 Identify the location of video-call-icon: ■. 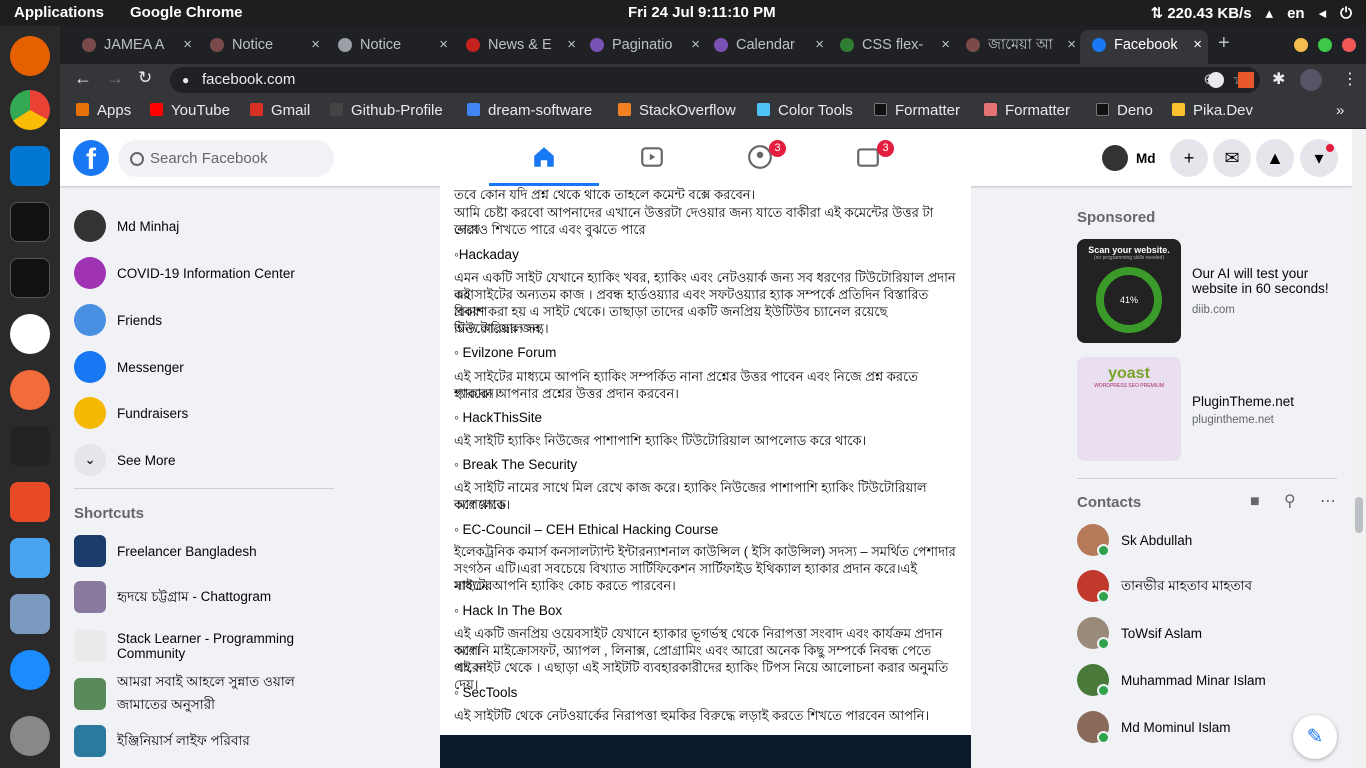
(1255, 502).